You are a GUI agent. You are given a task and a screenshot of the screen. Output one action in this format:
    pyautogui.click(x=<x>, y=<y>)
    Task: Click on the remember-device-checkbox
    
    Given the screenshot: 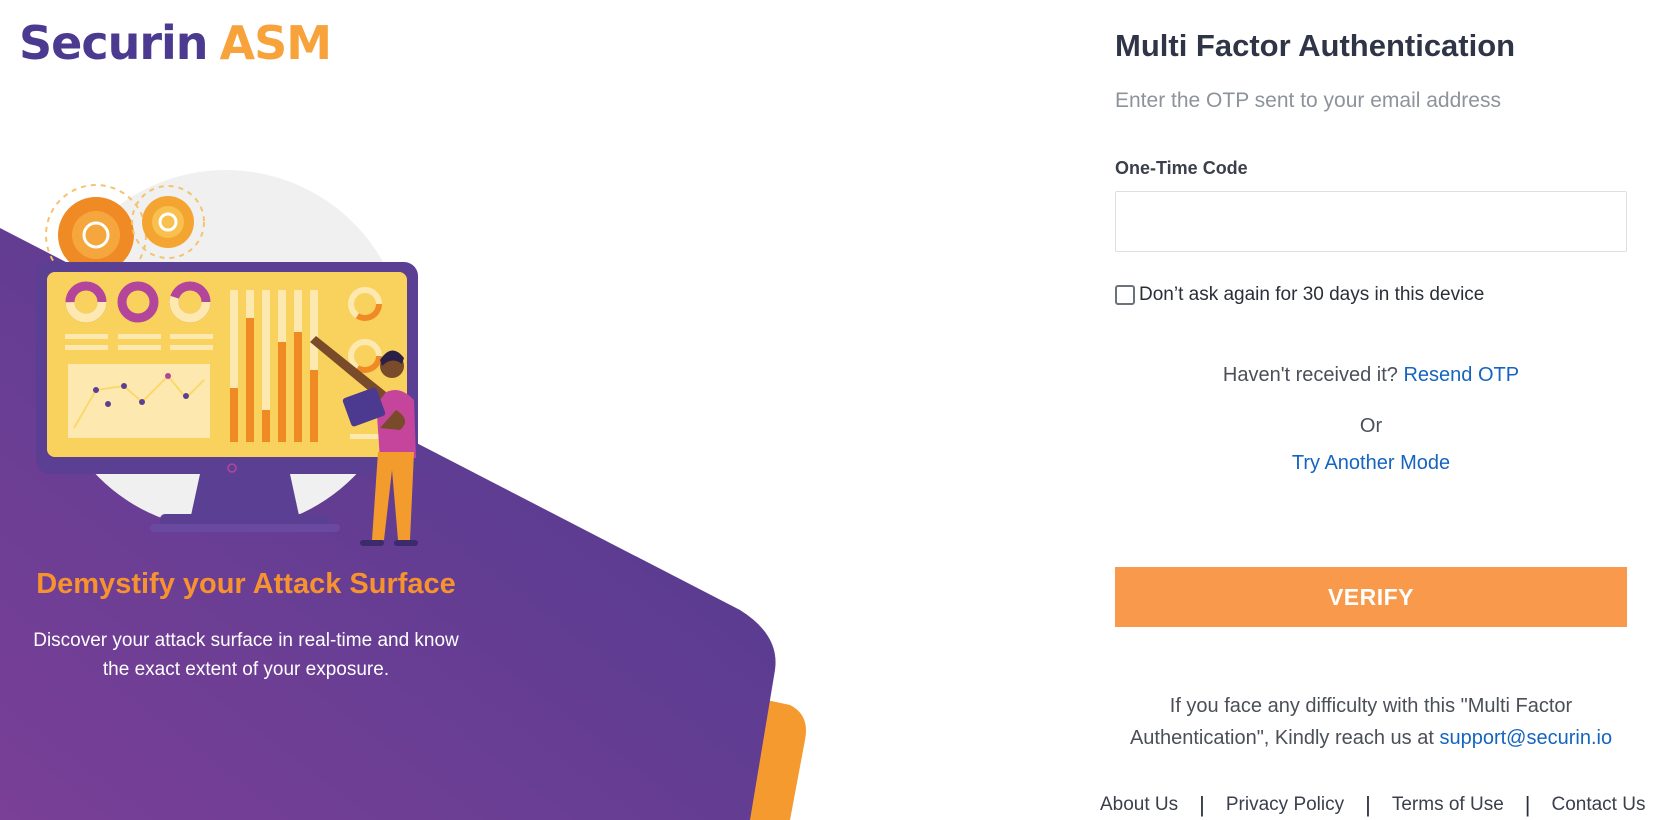 What is the action you would take?
    pyautogui.click(x=1125, y=295)
    